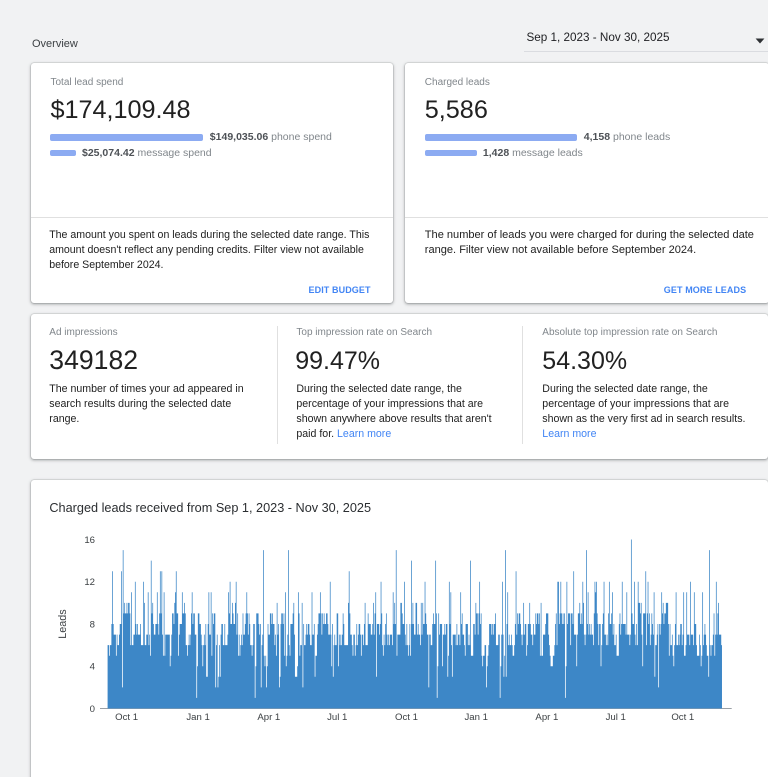 The image size is (768, 777). Describe the element at coordinates (92, 624) in the screenshot. I see `svg-text: 8` at that location.